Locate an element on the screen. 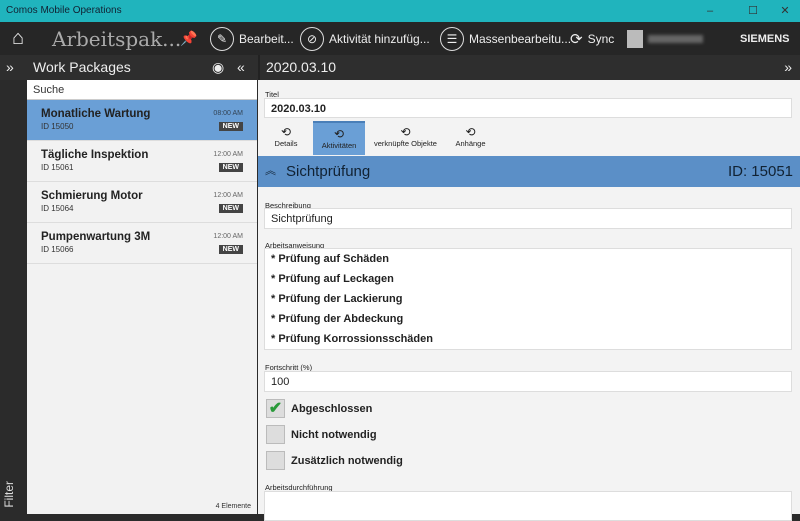 This screenshot has width=800, height=521. collapse-icon: « is located at coordinates (241, 67).